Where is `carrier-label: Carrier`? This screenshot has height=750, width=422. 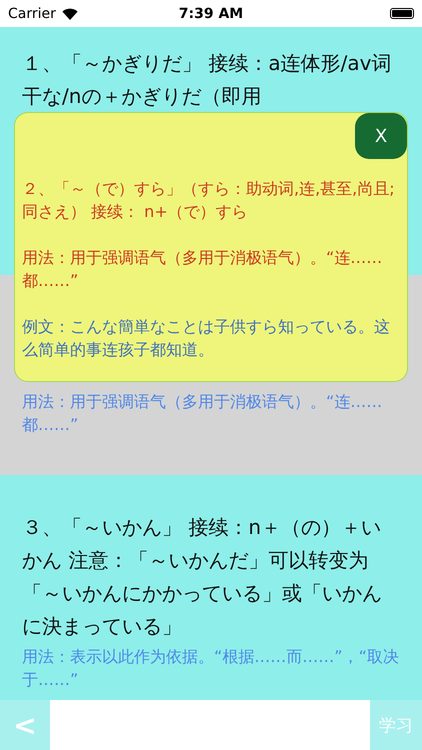
carrier-label: Carrier is located at coordinates (32, 14).